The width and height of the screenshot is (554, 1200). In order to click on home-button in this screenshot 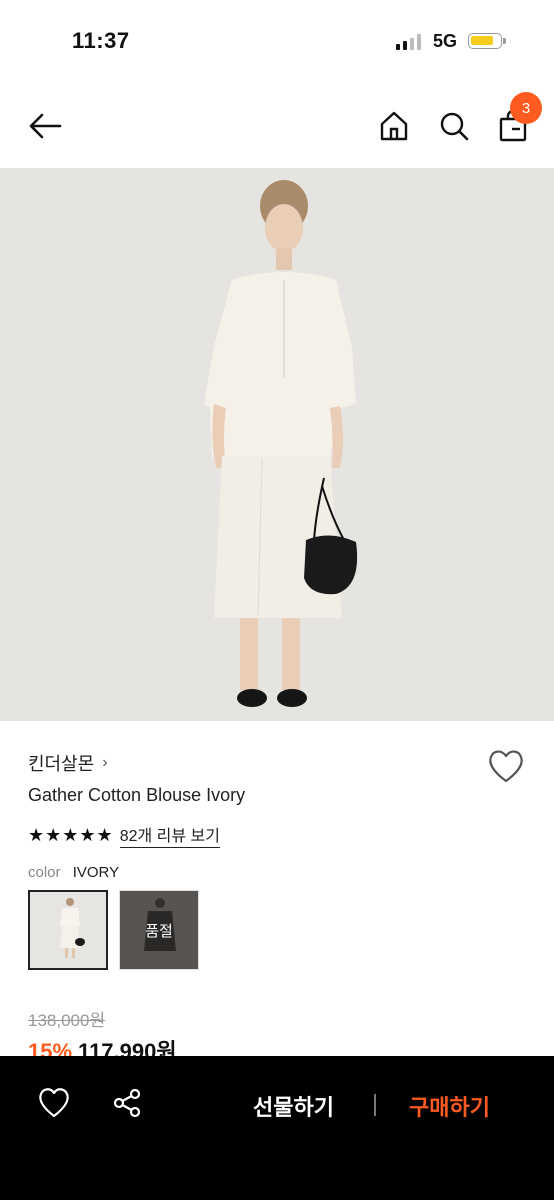, I will do `click(394, 126)`.